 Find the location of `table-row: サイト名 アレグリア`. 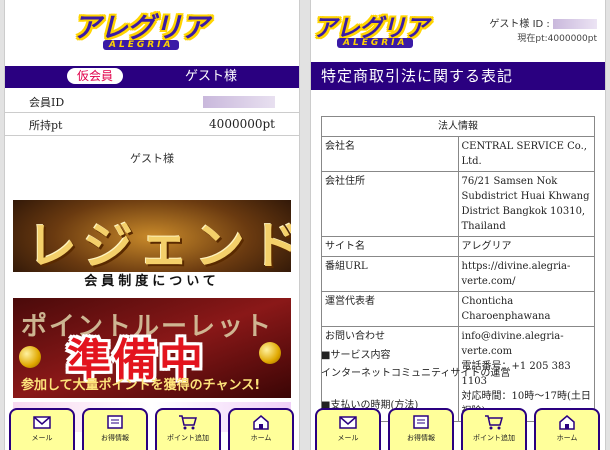

table-row: サイト名 アレグリア is located at coordinates (458, 246).